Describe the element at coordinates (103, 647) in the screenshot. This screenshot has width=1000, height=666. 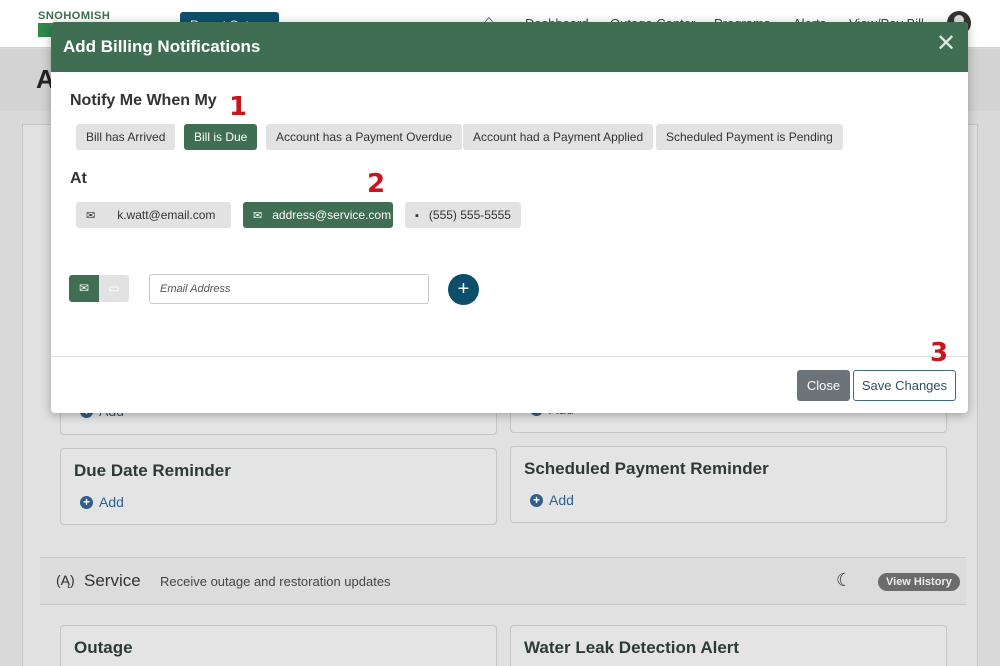
I see `card-title: Outage` at that location.